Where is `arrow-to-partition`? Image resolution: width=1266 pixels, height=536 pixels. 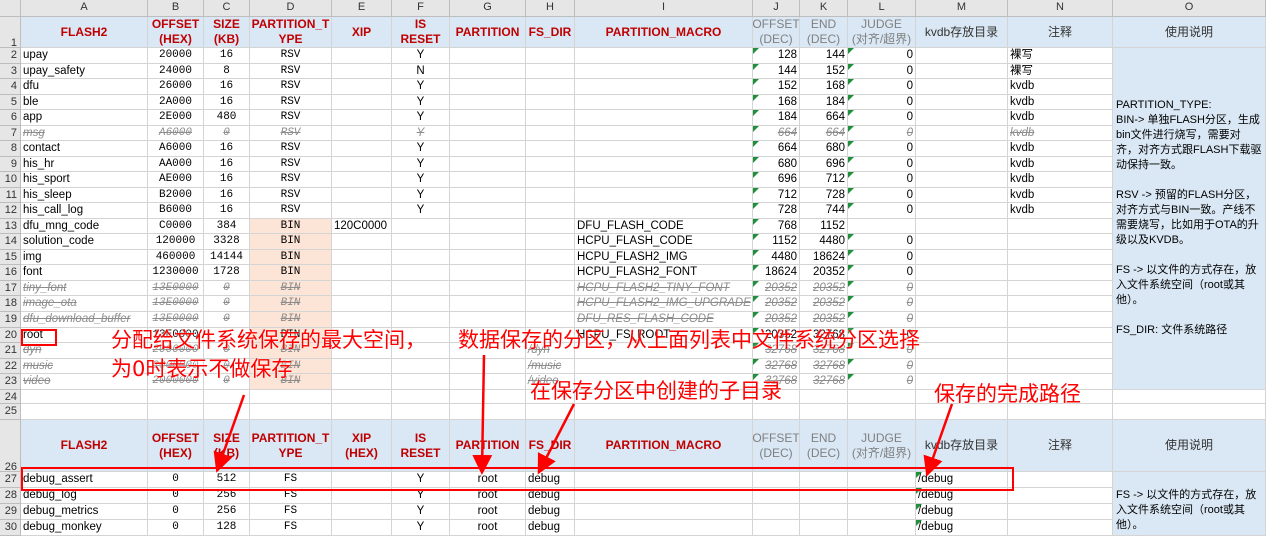 arrow-to-partition is located at coordinates (482, 414).